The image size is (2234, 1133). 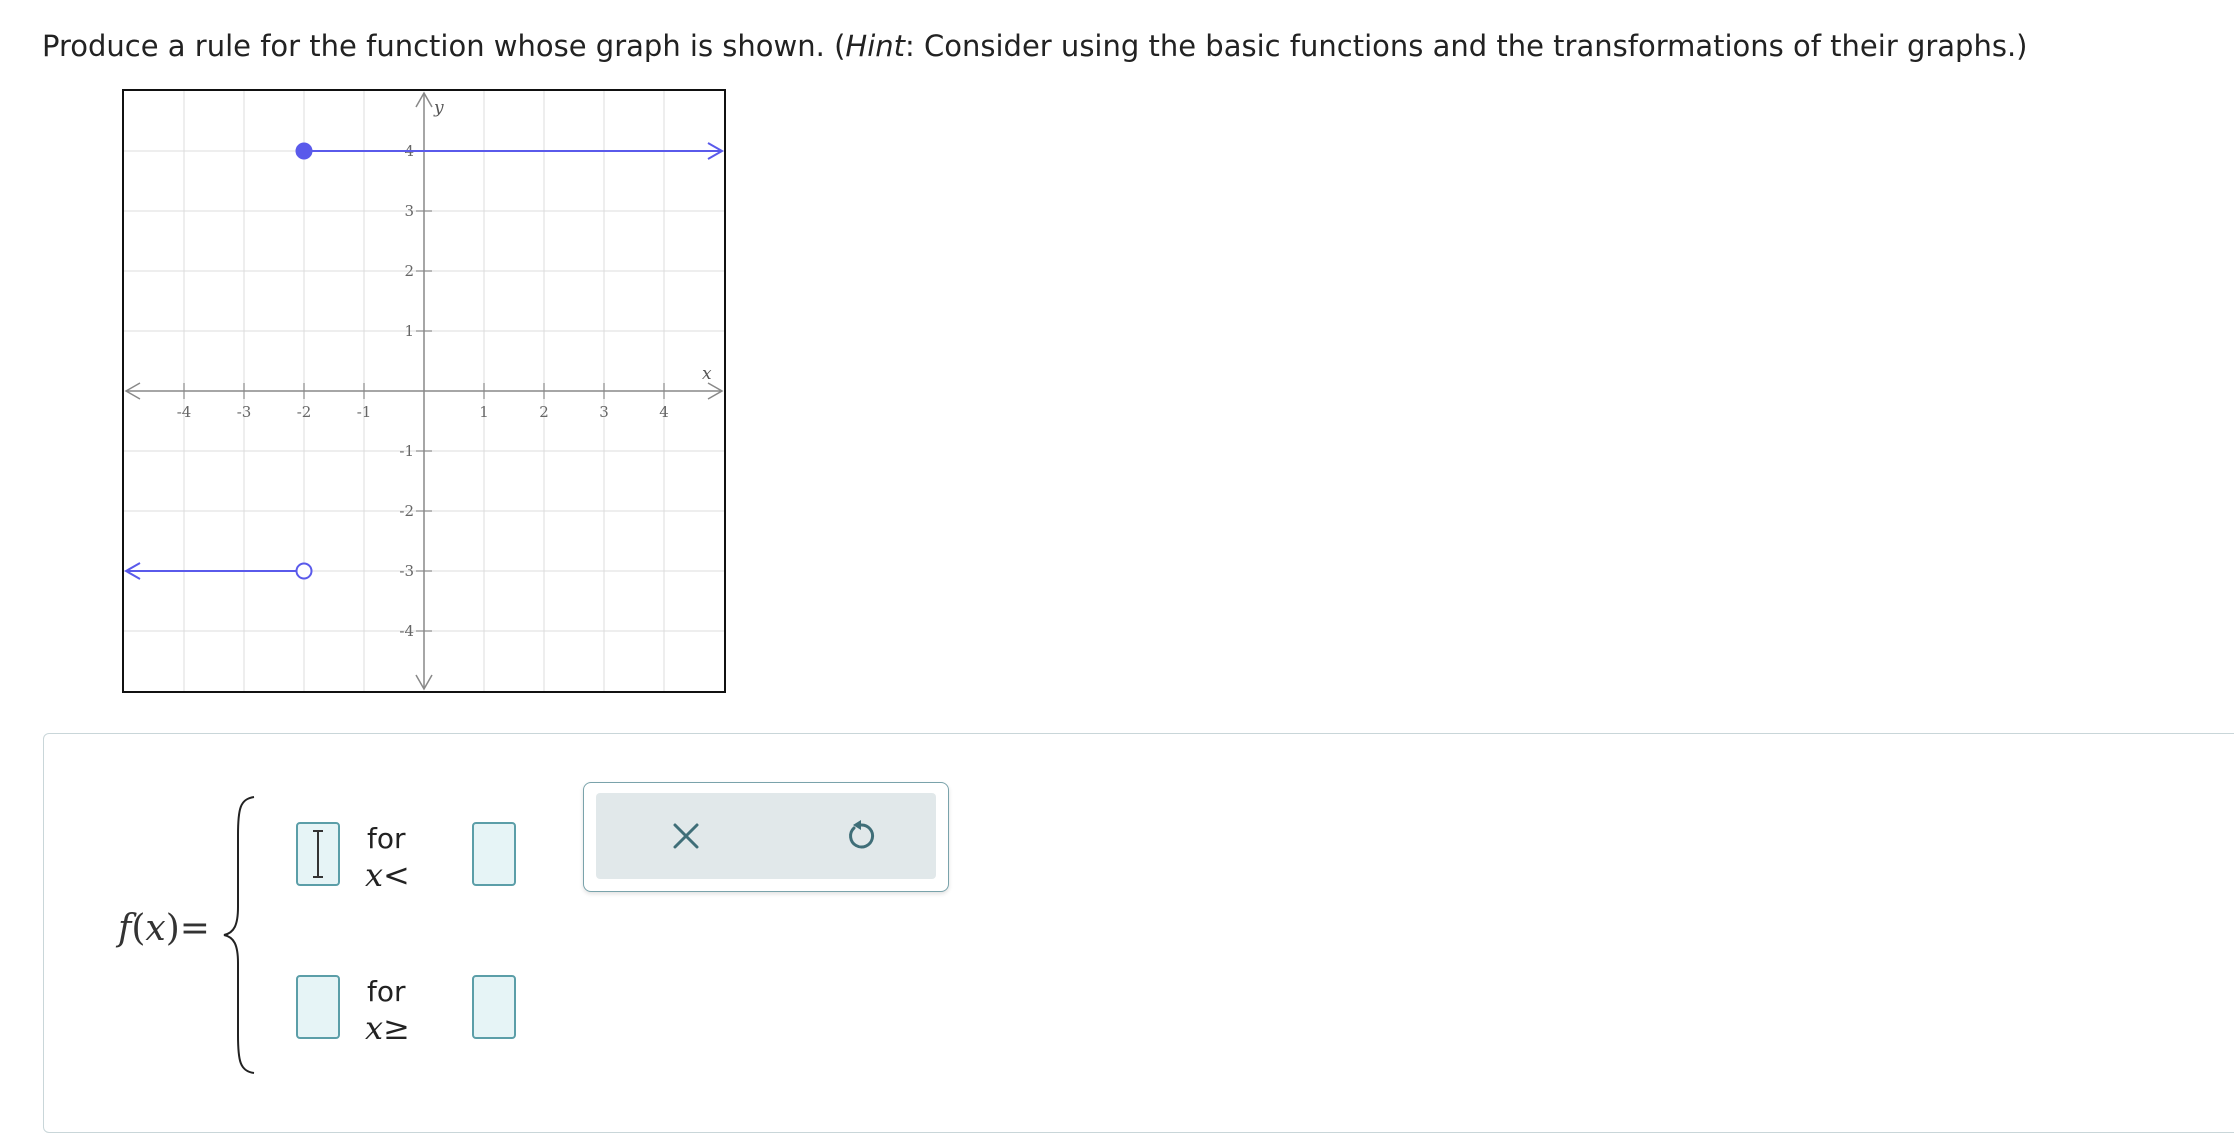 What do you see at coordinates (386, 838) in the screenshot?
I see `piece-1-for-label: for` at bounding box center [386, 838].